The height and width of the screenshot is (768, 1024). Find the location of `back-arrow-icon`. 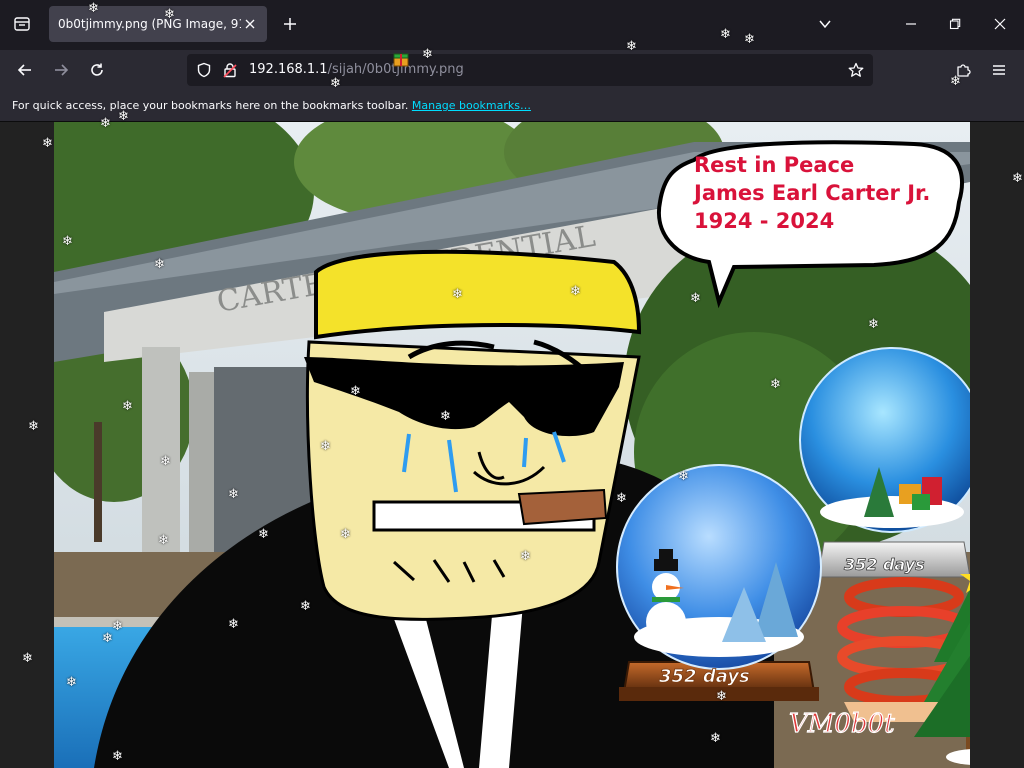

back-arrow-icon is located at coordinates (24, 70).